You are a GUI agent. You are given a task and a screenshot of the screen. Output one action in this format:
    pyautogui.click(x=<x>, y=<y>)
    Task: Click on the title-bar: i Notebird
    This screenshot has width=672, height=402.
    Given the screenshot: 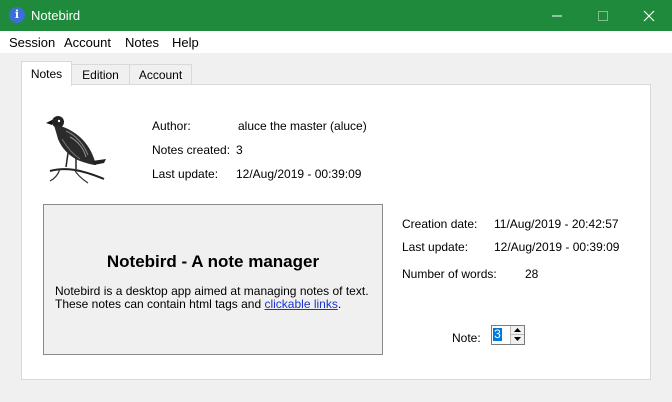 What is the action you would take?
    pyautogui.click(x=336, y=15)
    